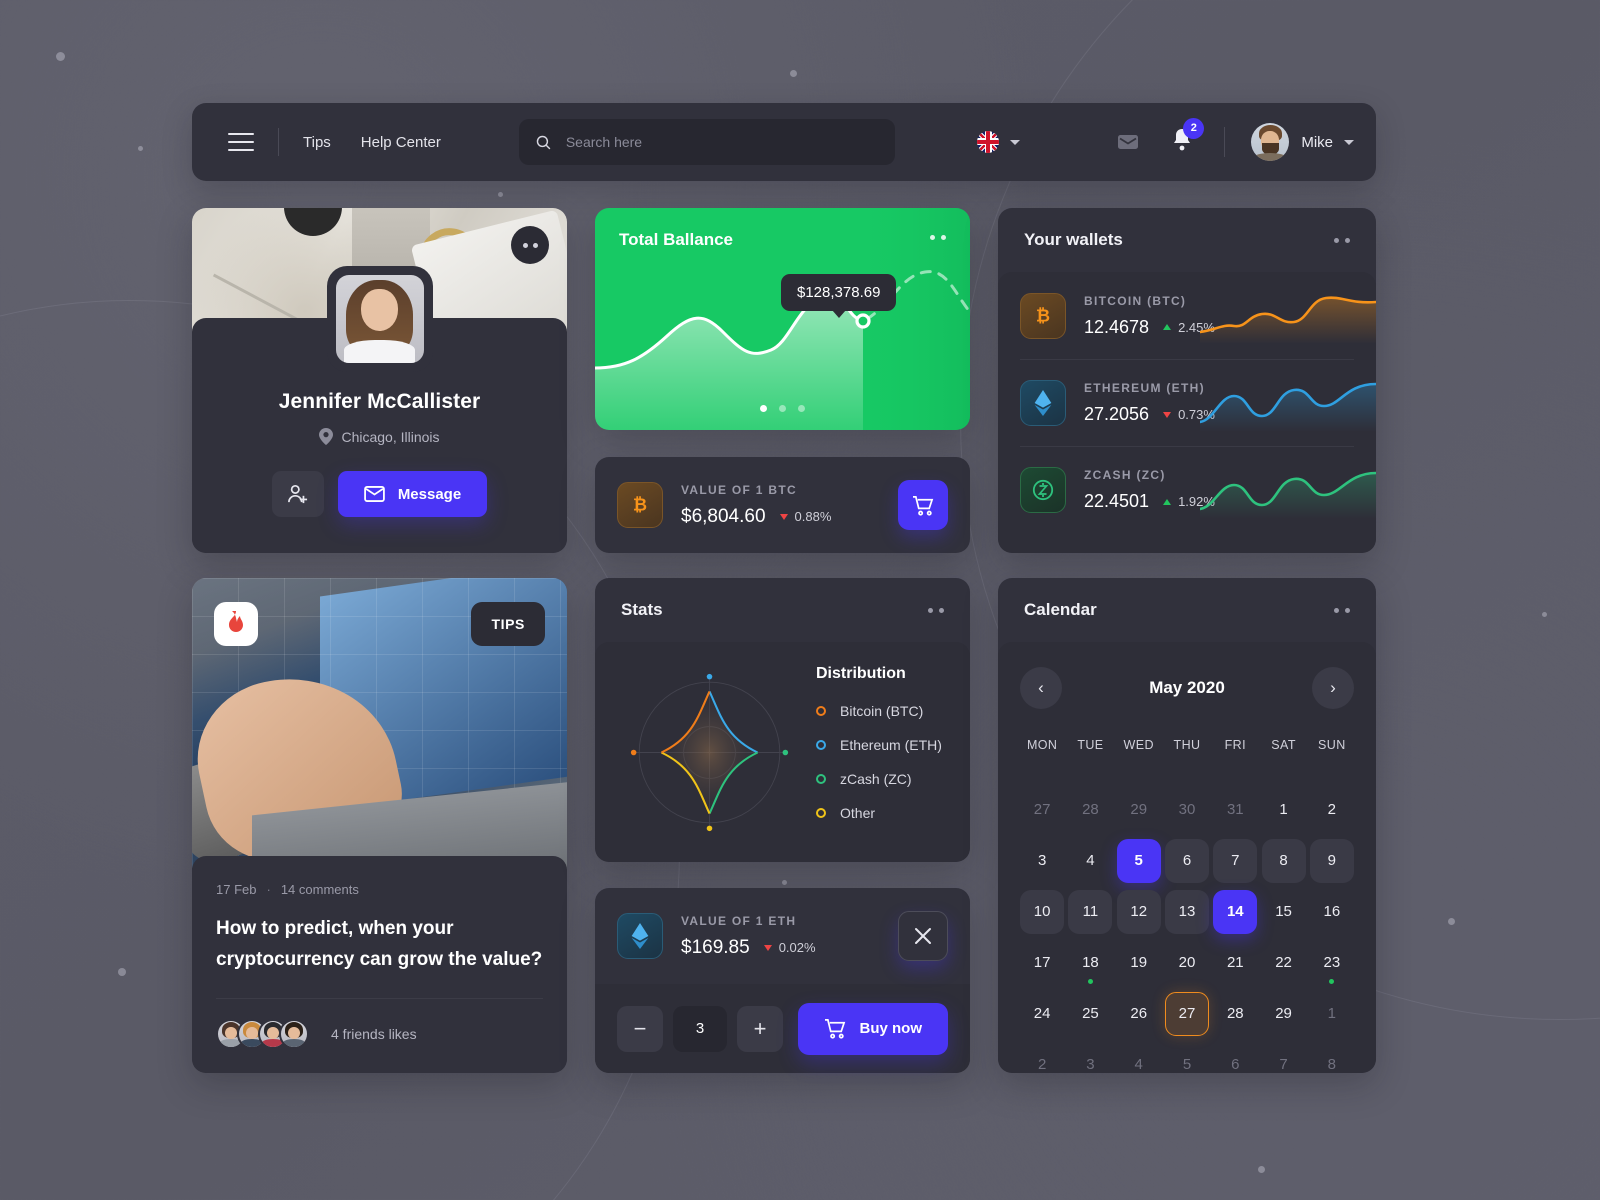  What do you see at coordinates (1139, 1013) in the screenshot?
I see `calendar-day: 26` at bounding box center [1139, 1013].